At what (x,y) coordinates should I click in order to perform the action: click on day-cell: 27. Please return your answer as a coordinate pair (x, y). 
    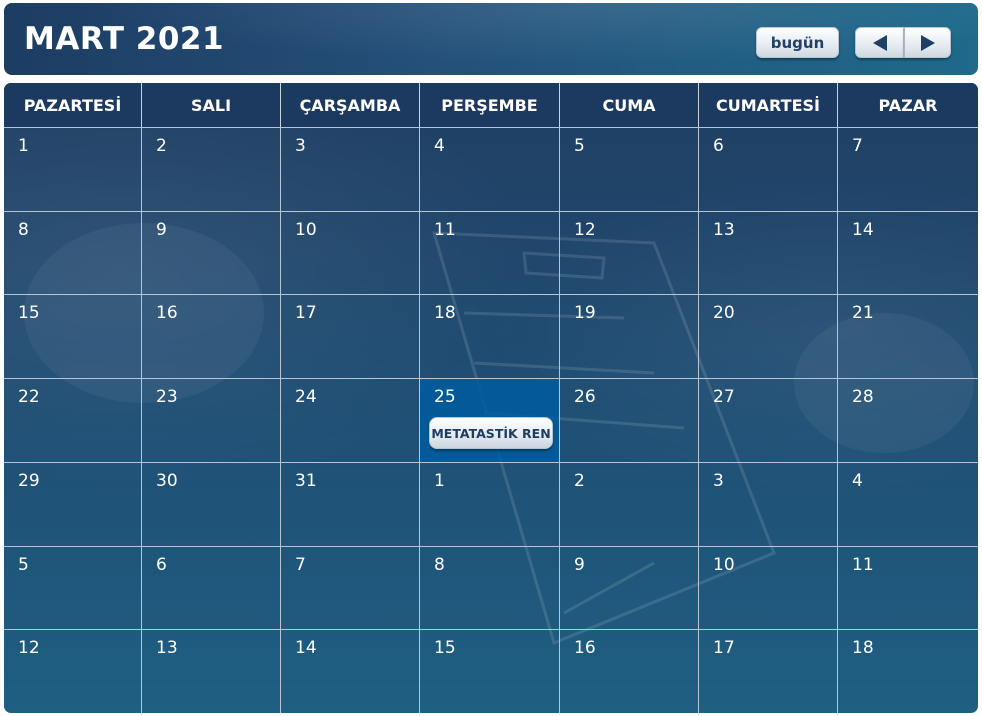
    Looking at the image, I should click on (768, 420).